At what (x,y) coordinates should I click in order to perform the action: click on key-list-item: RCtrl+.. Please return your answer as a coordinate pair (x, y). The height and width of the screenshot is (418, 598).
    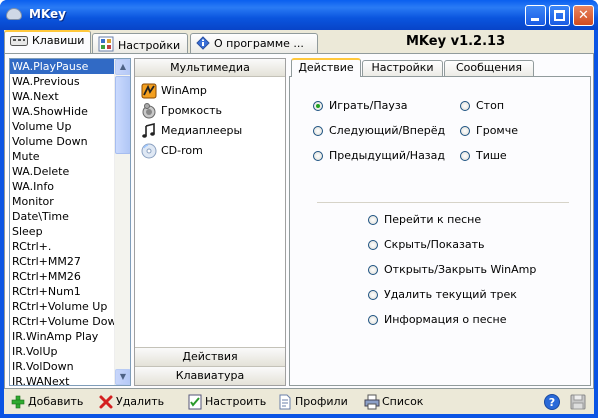
    Looking at the image, I should click on (62, 246).